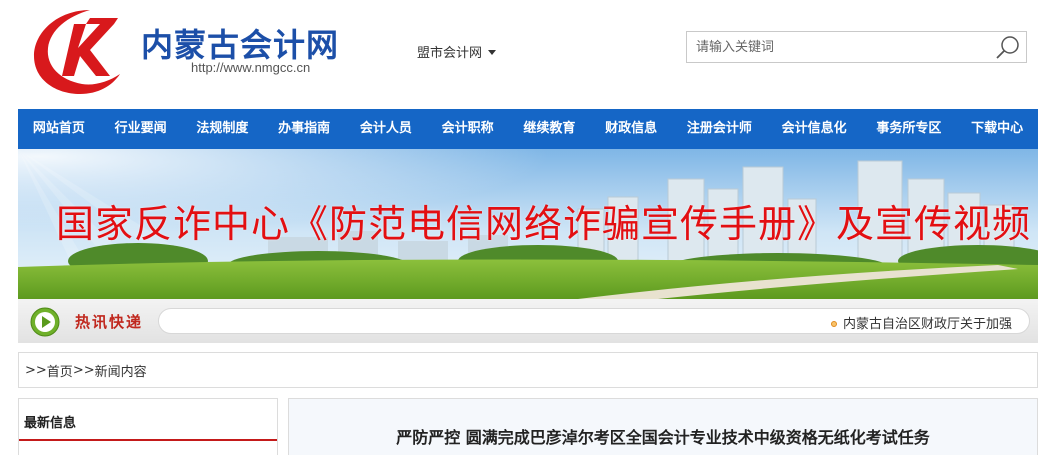 Image resolution: width=1044 pixels, height=455 pixels. What do you see at coordinates (59, 129) in the screenshot?
I see `nav-item-home: 网站首页` at bounding box center [59, 129].